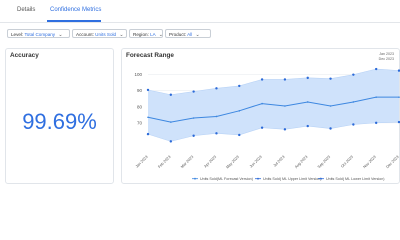 The height and width of the screenshot is (240, 400). What do you see at coordinates (355, 179) in the screenshot?
I see `legend-label: Units Sold( ML Lower Limit Version)` at bounding box center [355, 179].